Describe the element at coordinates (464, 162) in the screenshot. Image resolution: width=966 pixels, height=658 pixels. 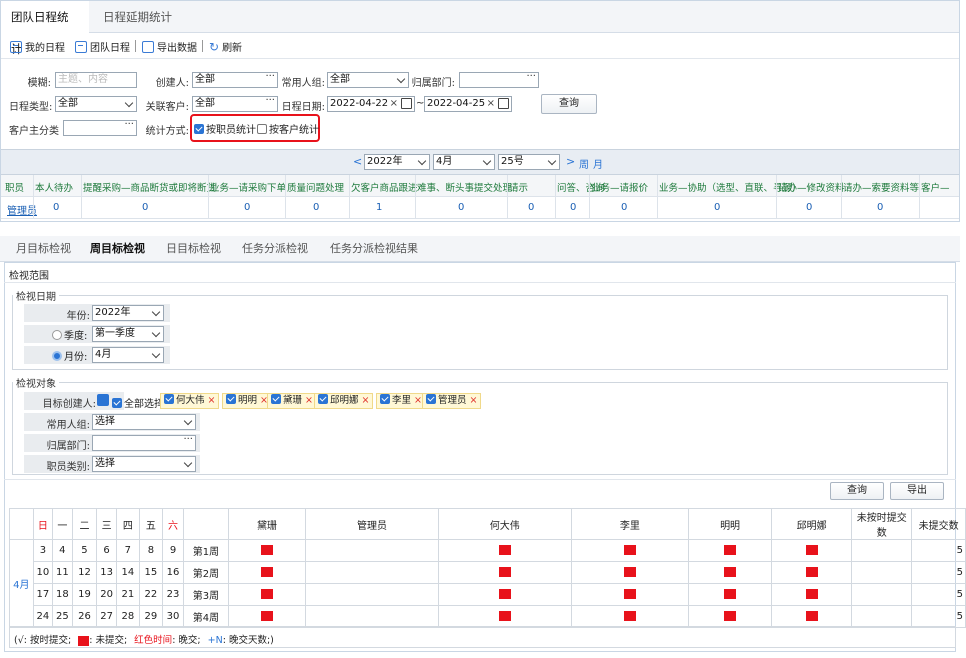
I see `month-select: 4月` at that location.